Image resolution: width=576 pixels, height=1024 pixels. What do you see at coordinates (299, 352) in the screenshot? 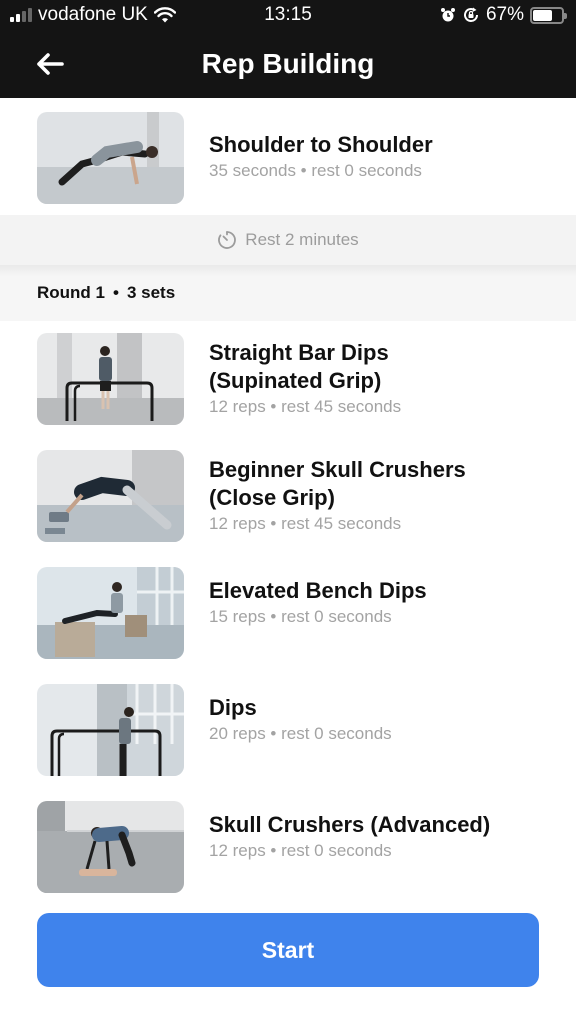
I see `exercise-name-line1: Straight Bar Dips` at bounding box center [299, 352].